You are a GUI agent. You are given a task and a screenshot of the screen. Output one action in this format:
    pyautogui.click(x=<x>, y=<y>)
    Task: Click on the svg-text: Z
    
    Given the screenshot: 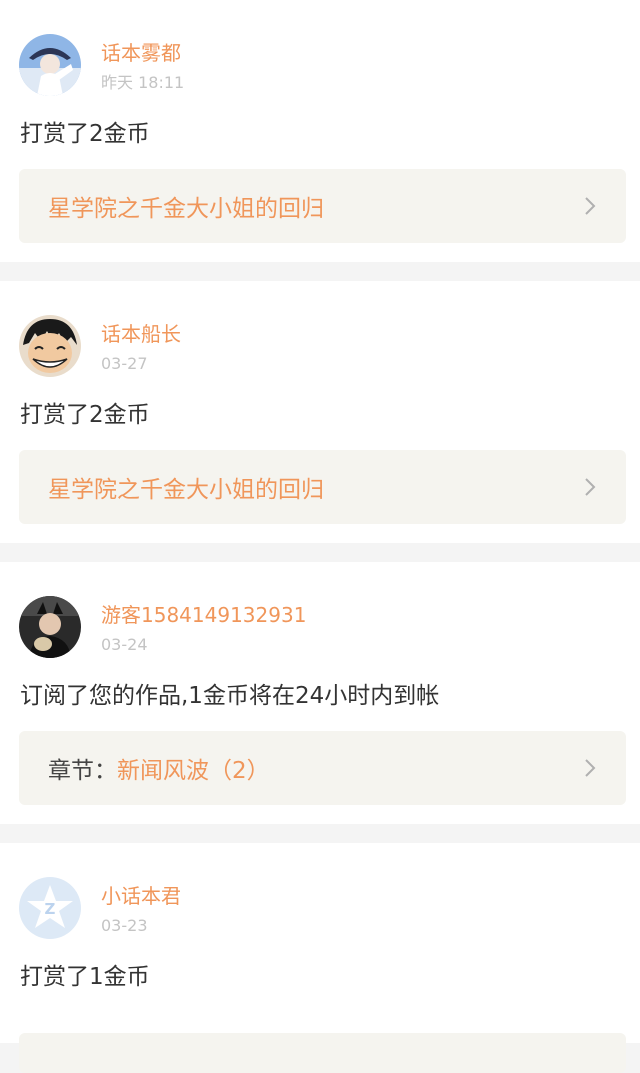 What is the action you would take?
    pyautogui.click(x=50, y=909)
    